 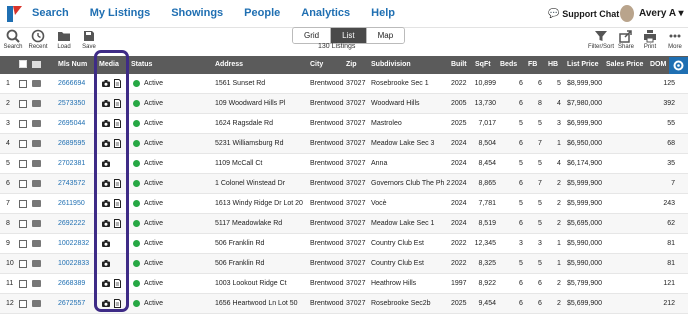 I want to click on mls-num-link: 10022832, so click(x=73, y=243).